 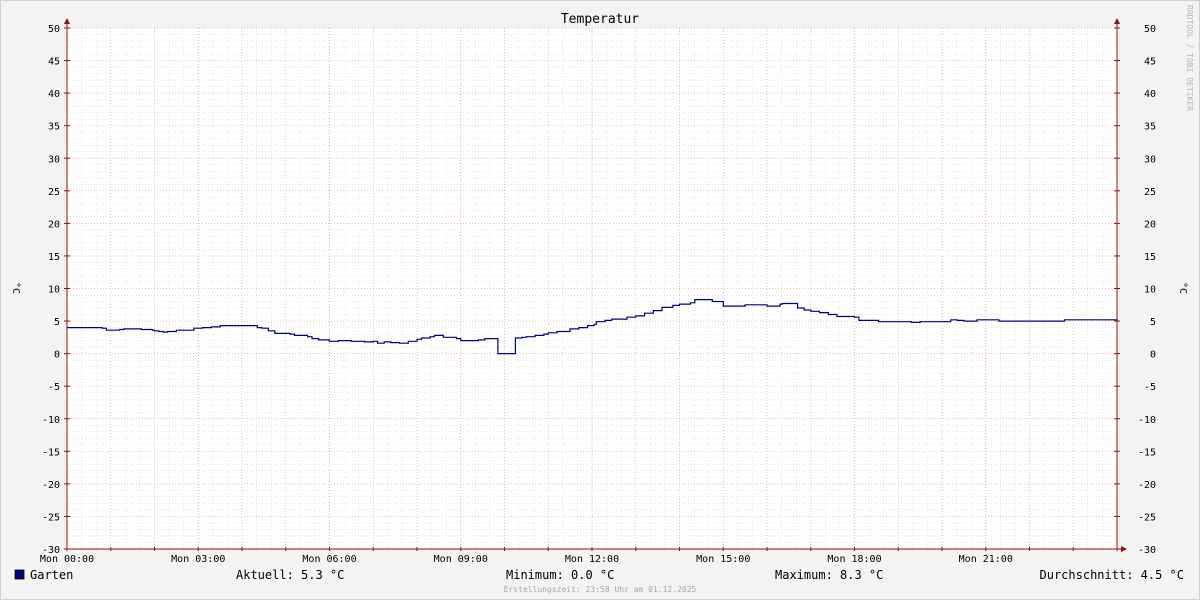 I want to click on x-tick-label: Mon 06:00, so click(x=329, y=559).